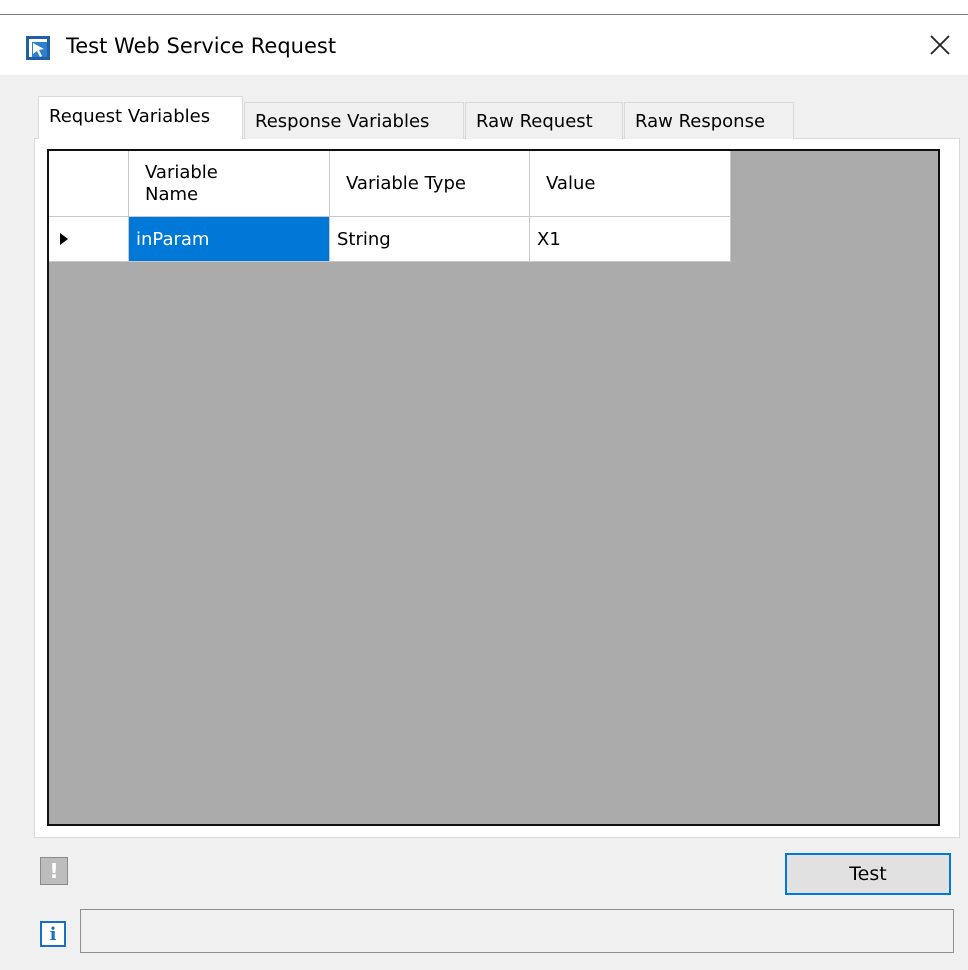 The height and width of the screenshot is (970, 968). Describe the element at coordinates (484, 7) in the screenshot. I see `background-window-edge` at that location.